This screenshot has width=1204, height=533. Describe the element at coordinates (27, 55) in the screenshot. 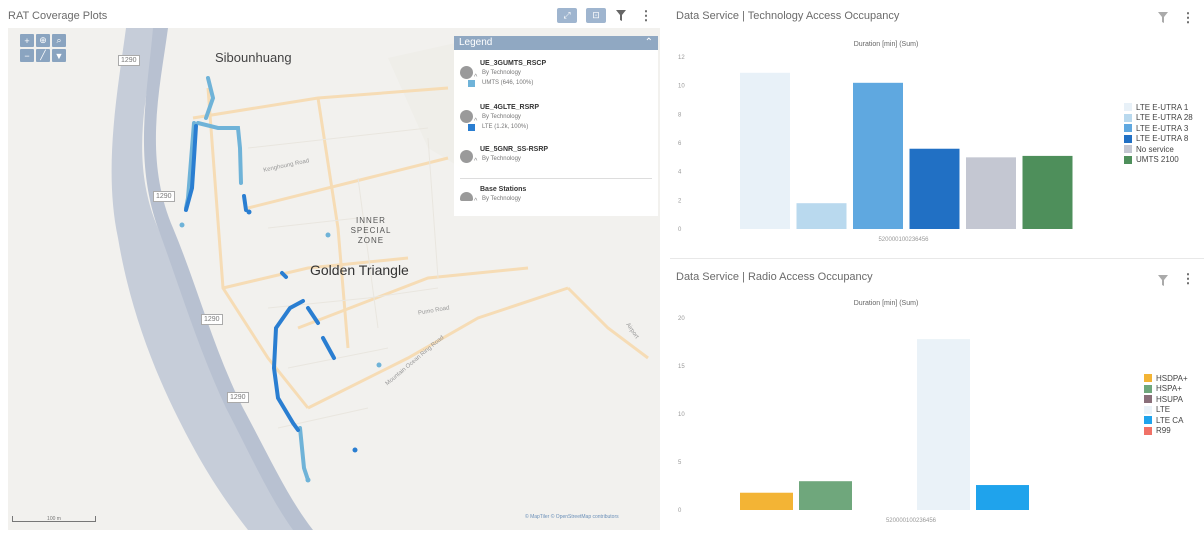

I see `zoom-out-icon: −` at that location.